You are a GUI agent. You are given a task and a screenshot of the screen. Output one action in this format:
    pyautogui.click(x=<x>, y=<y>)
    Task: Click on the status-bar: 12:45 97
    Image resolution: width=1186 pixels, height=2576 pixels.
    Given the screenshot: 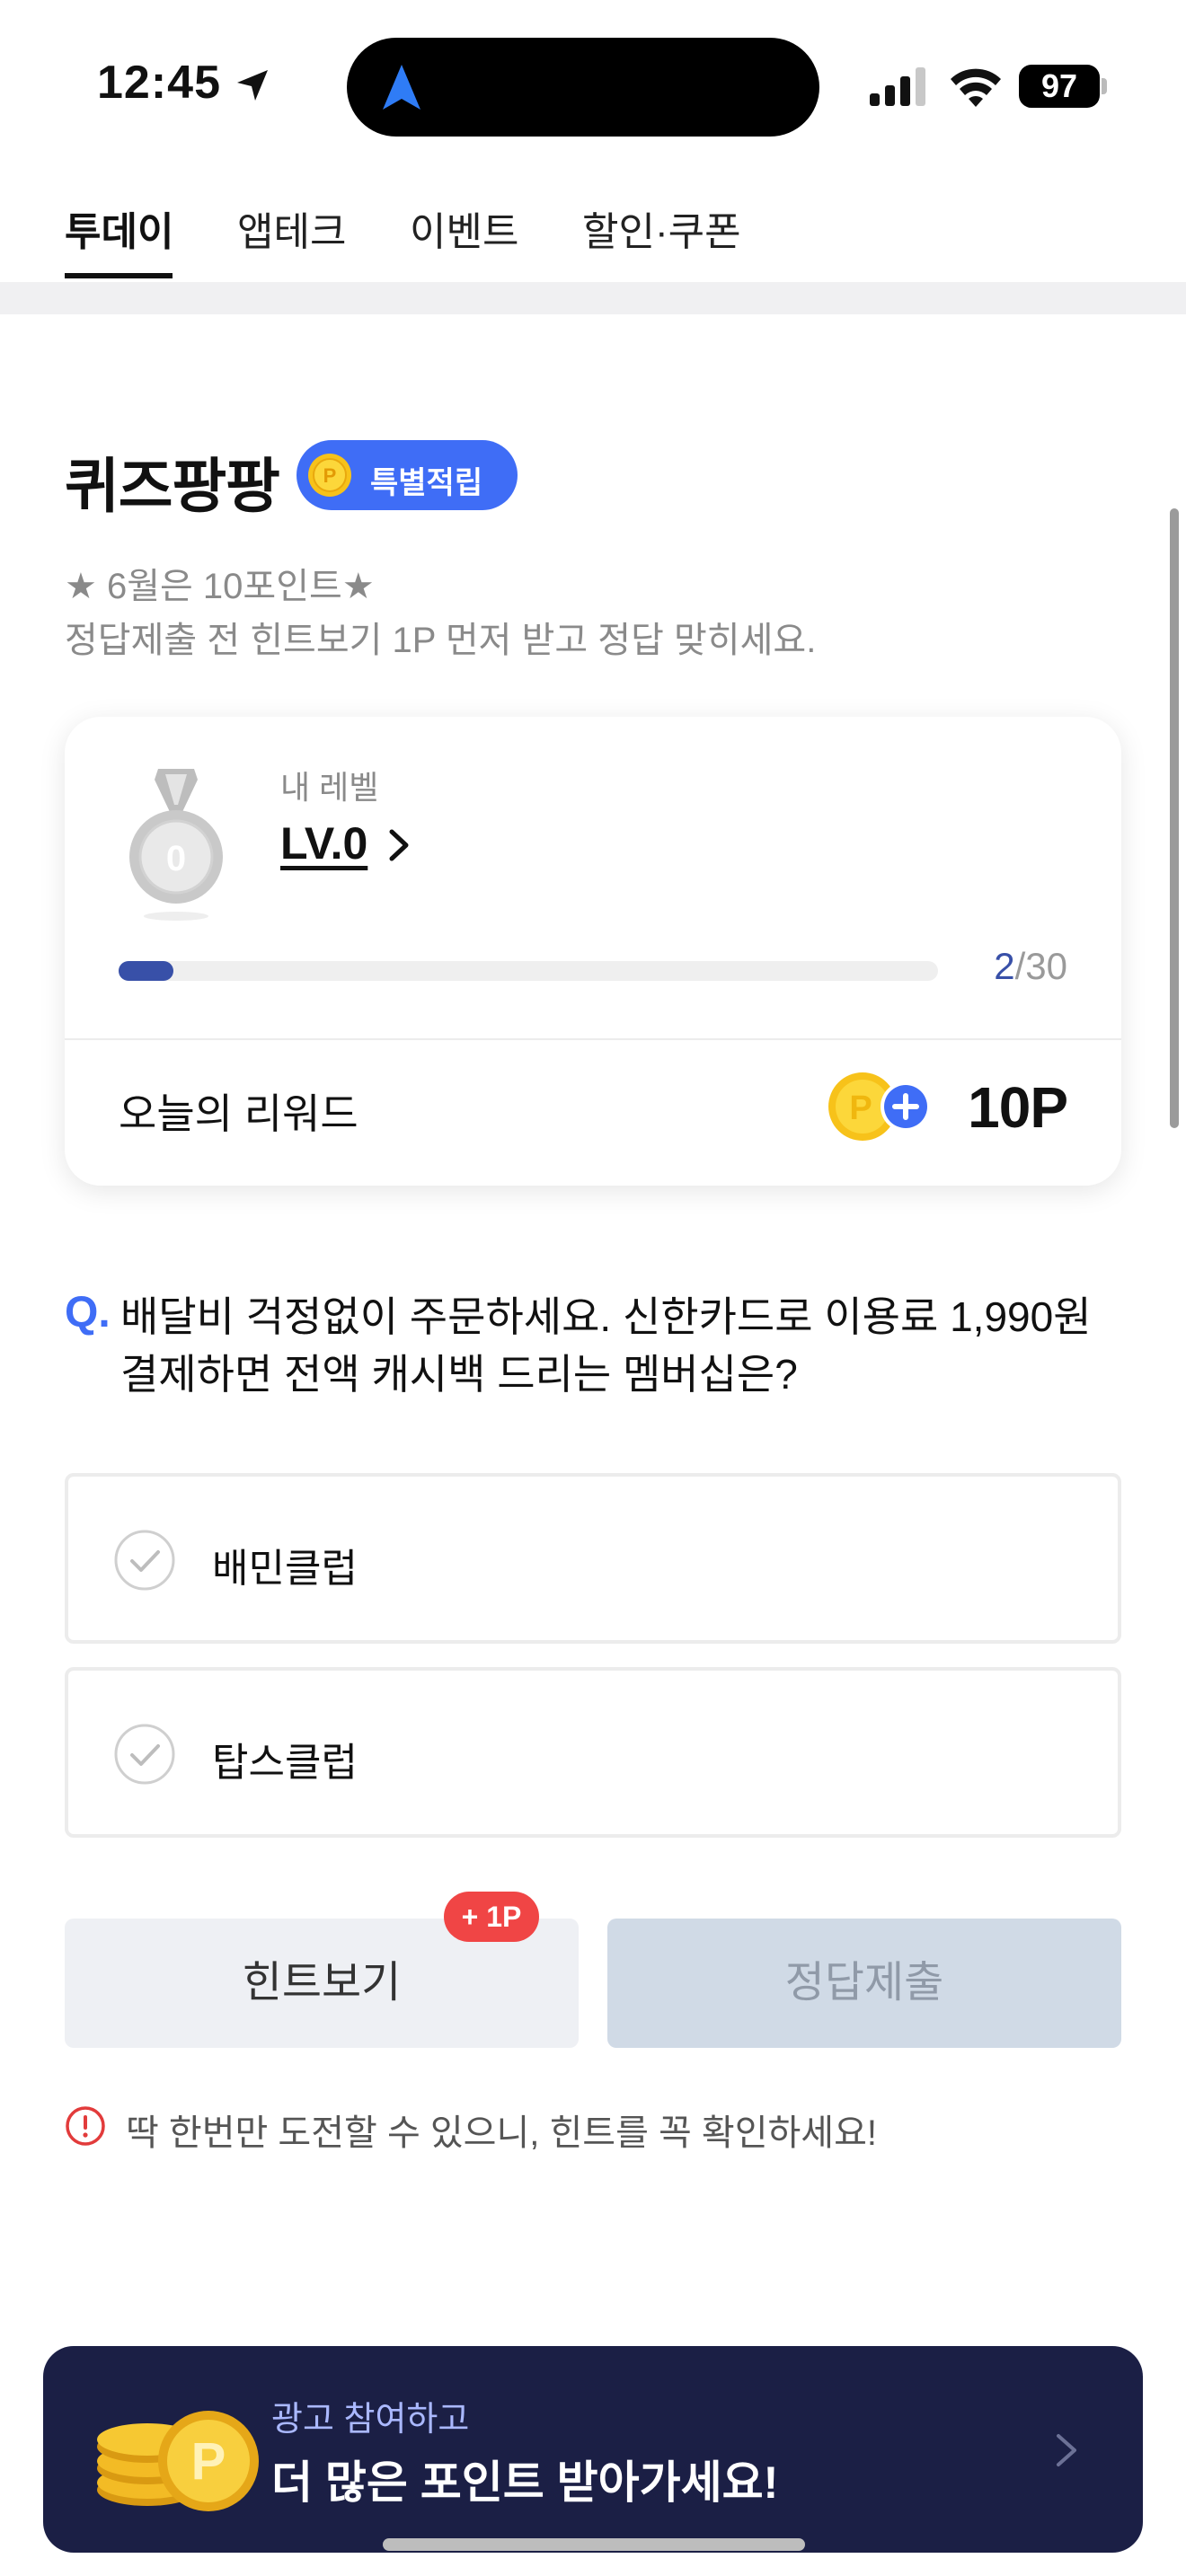 What is the action you would take?
    pyautogui.click(x=593, y=85)
    